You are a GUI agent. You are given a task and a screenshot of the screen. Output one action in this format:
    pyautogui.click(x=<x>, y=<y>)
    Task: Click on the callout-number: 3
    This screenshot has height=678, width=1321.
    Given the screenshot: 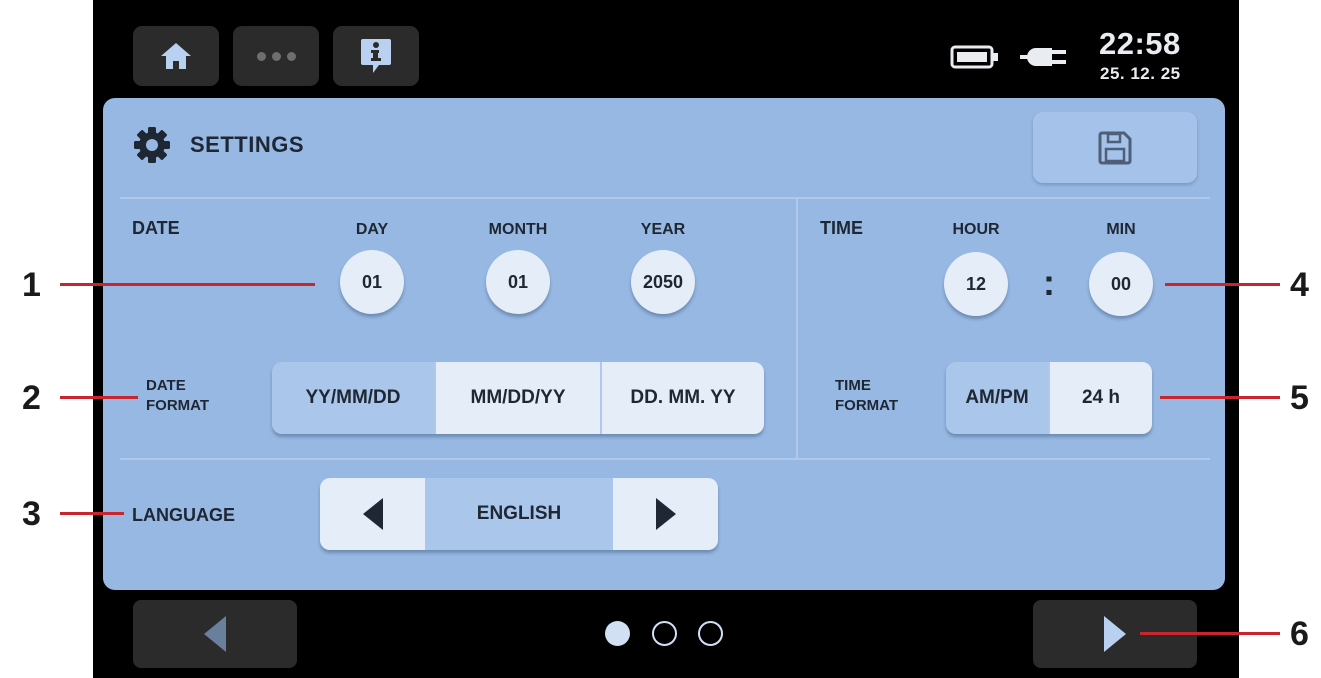 What is the action you would take?
    pyautogui.click(x=31, y=514)
    